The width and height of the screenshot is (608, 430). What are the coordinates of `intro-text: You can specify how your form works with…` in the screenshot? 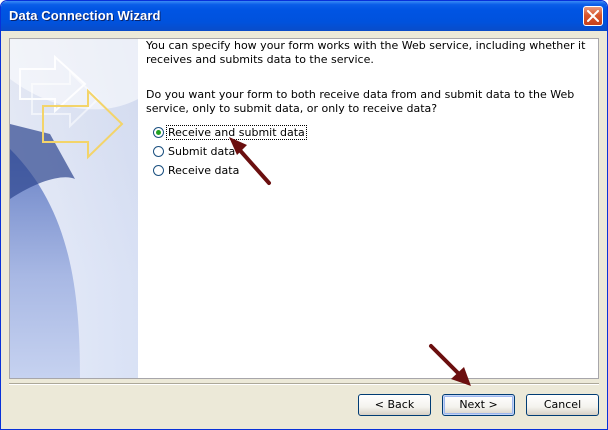 It's located at (366, 52).